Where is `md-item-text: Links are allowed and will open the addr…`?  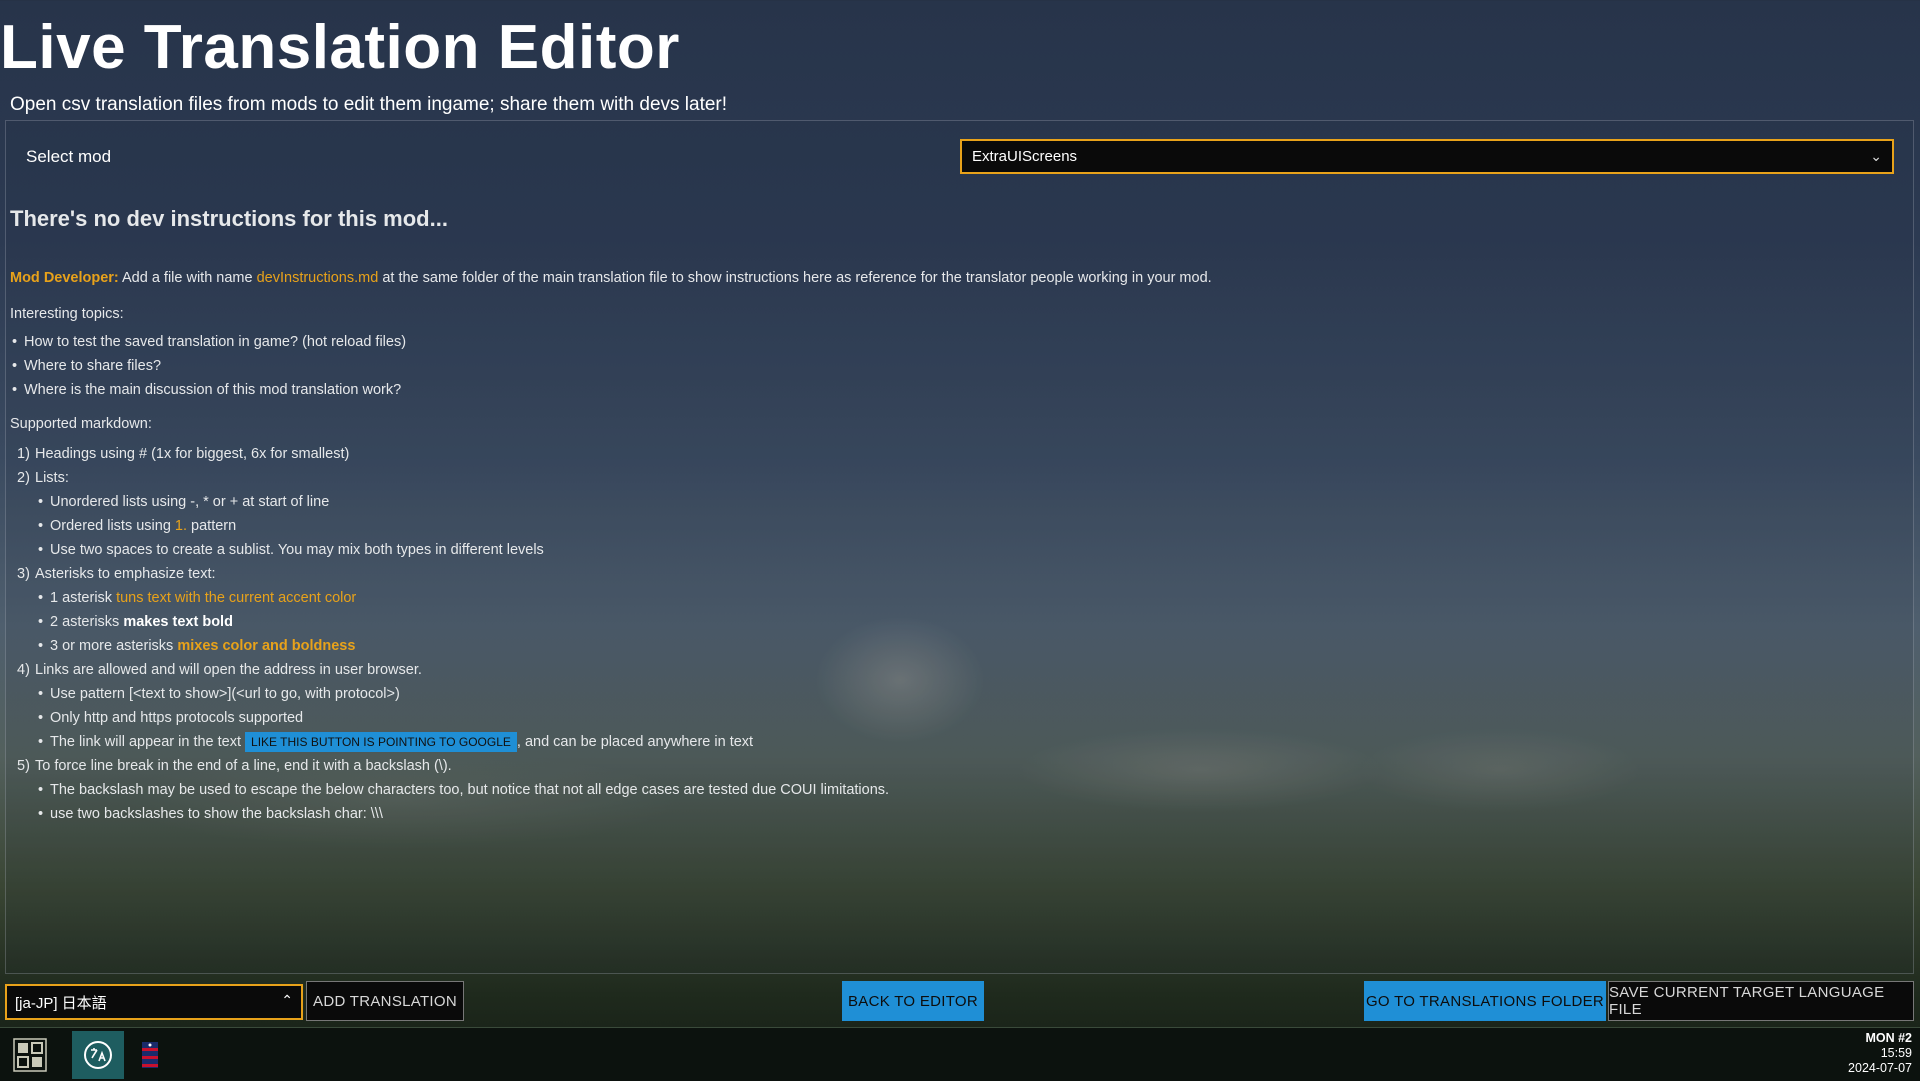 md-item-text: Links are allowed and will open the addr… is located at coordinates (228, 670).